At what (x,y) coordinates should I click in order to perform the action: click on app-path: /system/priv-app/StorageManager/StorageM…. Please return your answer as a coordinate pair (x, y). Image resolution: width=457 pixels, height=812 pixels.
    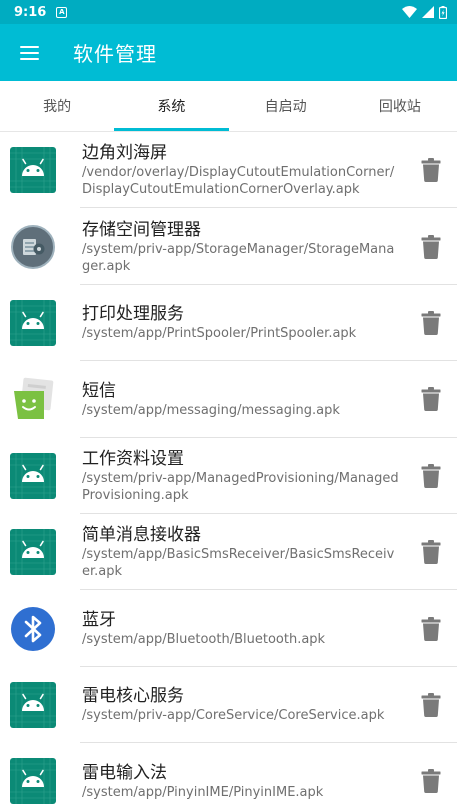
    Looking at the image, I should click on (238, 257).